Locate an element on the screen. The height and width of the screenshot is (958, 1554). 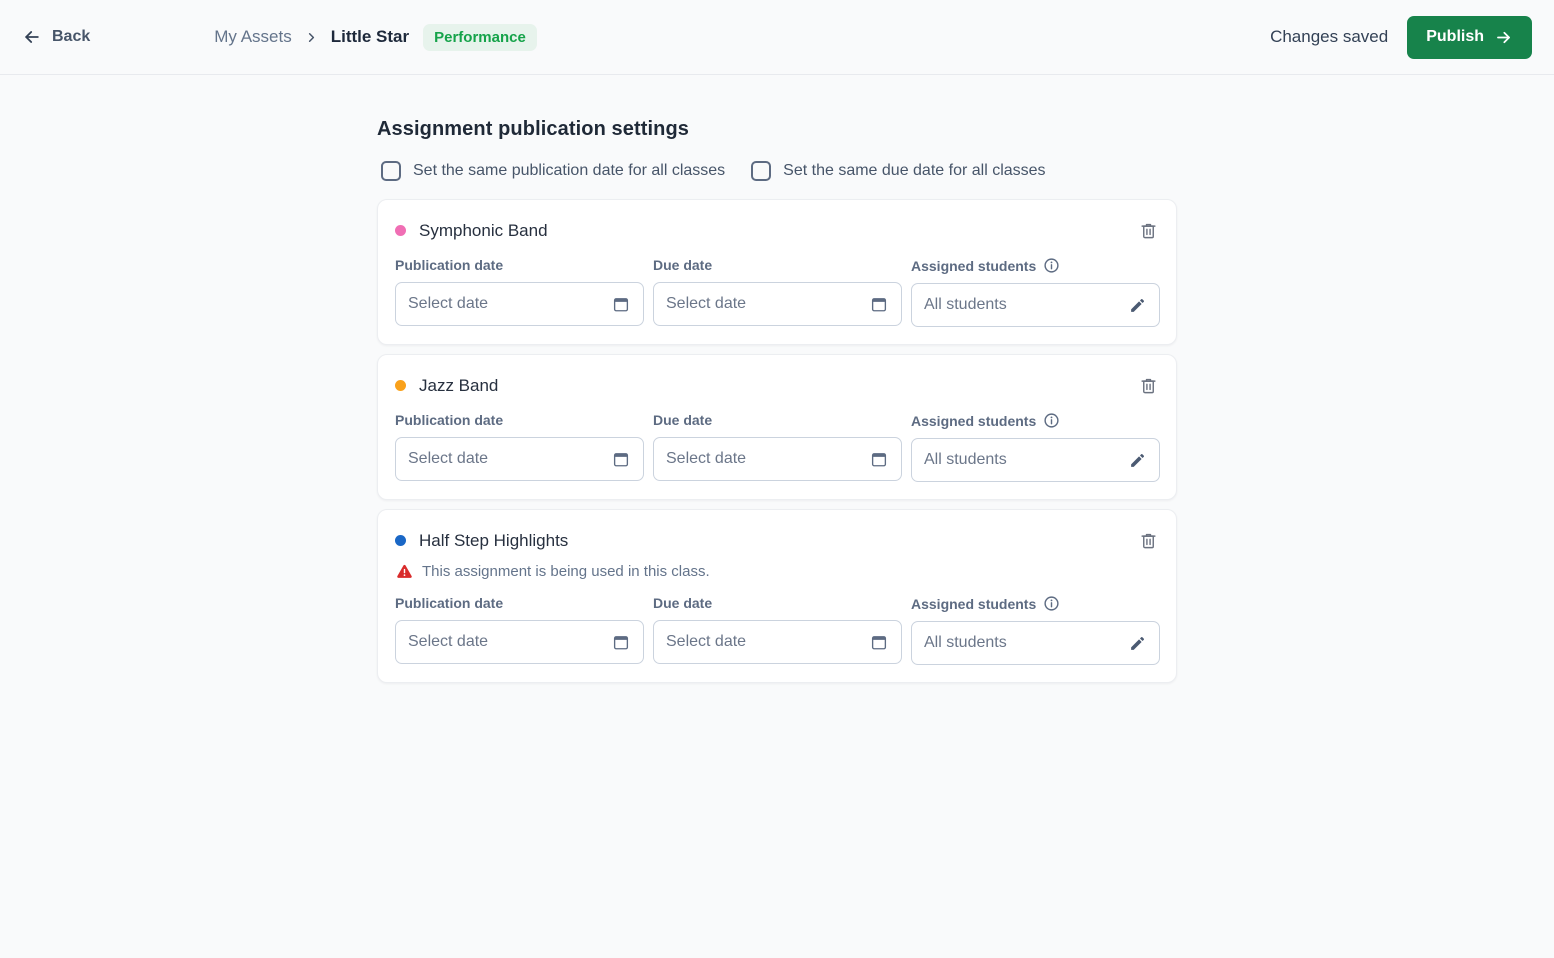
back-button: Back is located at coordinates (56, 37).